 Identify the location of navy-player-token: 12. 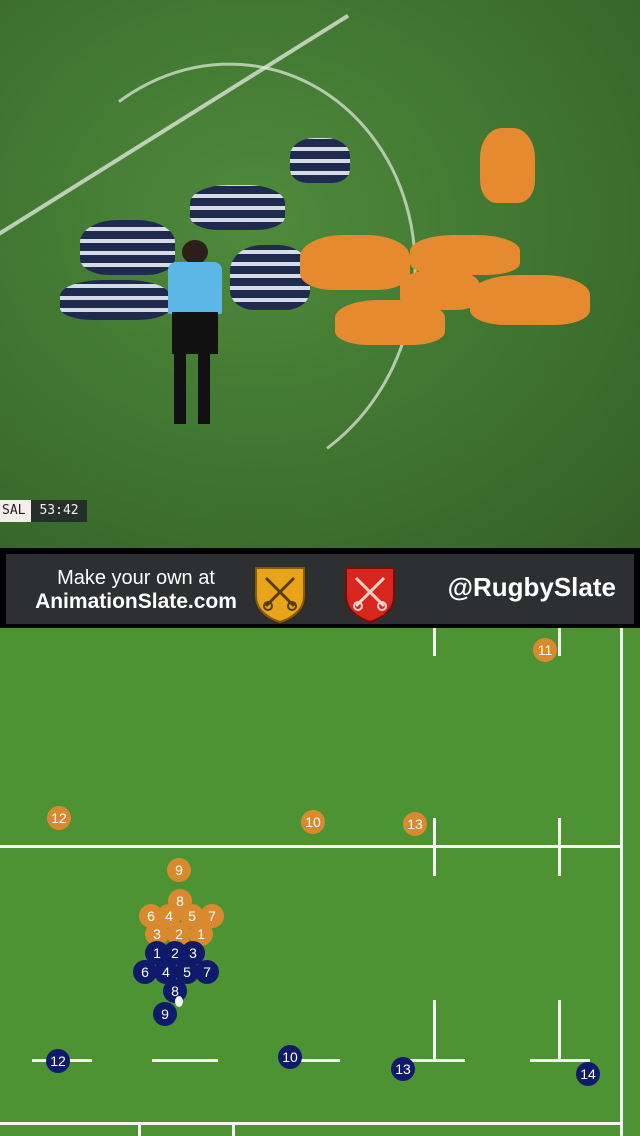
(58, 1061).